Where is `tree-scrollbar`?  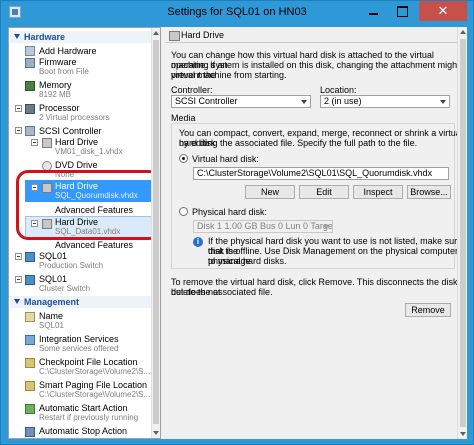 tree-scrollbar is located at coordinates (155, 233).